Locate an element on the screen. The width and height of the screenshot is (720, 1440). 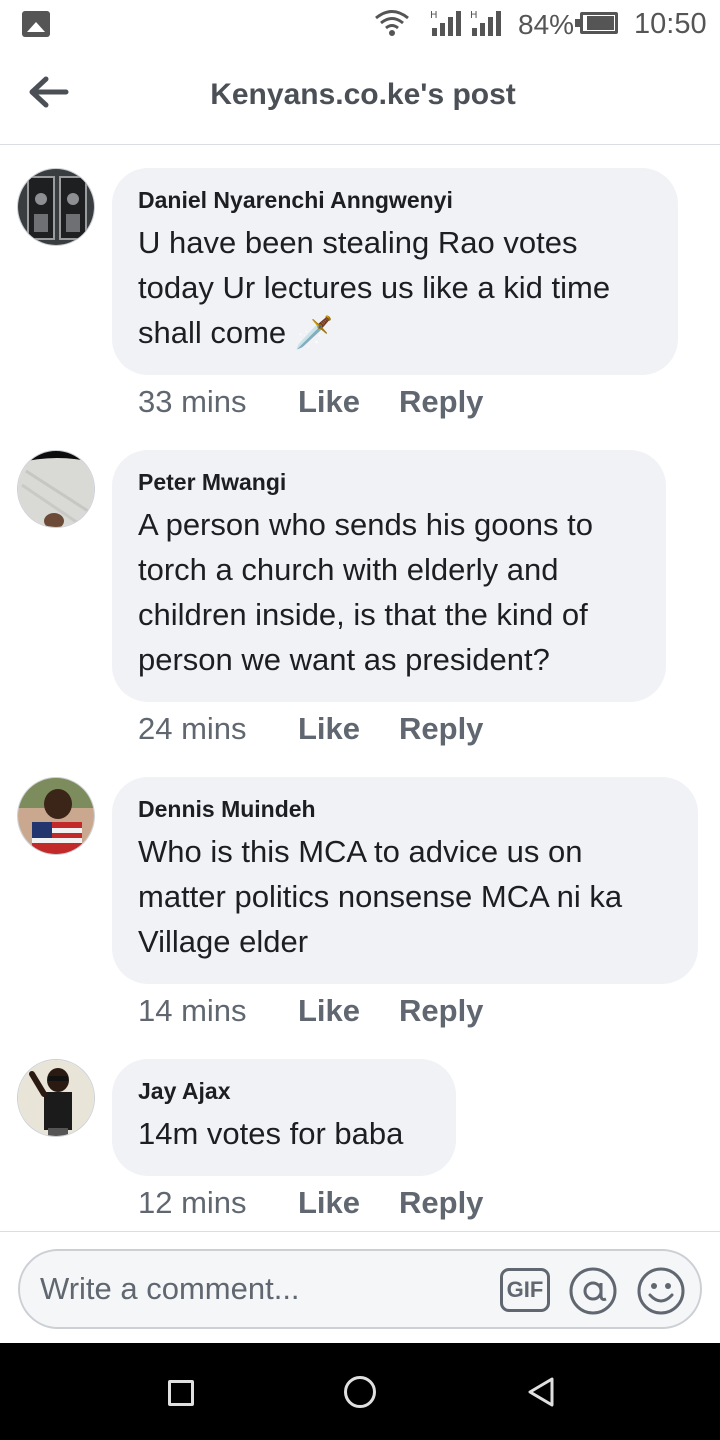
wifi-icon is located at coordinates (392, 23).